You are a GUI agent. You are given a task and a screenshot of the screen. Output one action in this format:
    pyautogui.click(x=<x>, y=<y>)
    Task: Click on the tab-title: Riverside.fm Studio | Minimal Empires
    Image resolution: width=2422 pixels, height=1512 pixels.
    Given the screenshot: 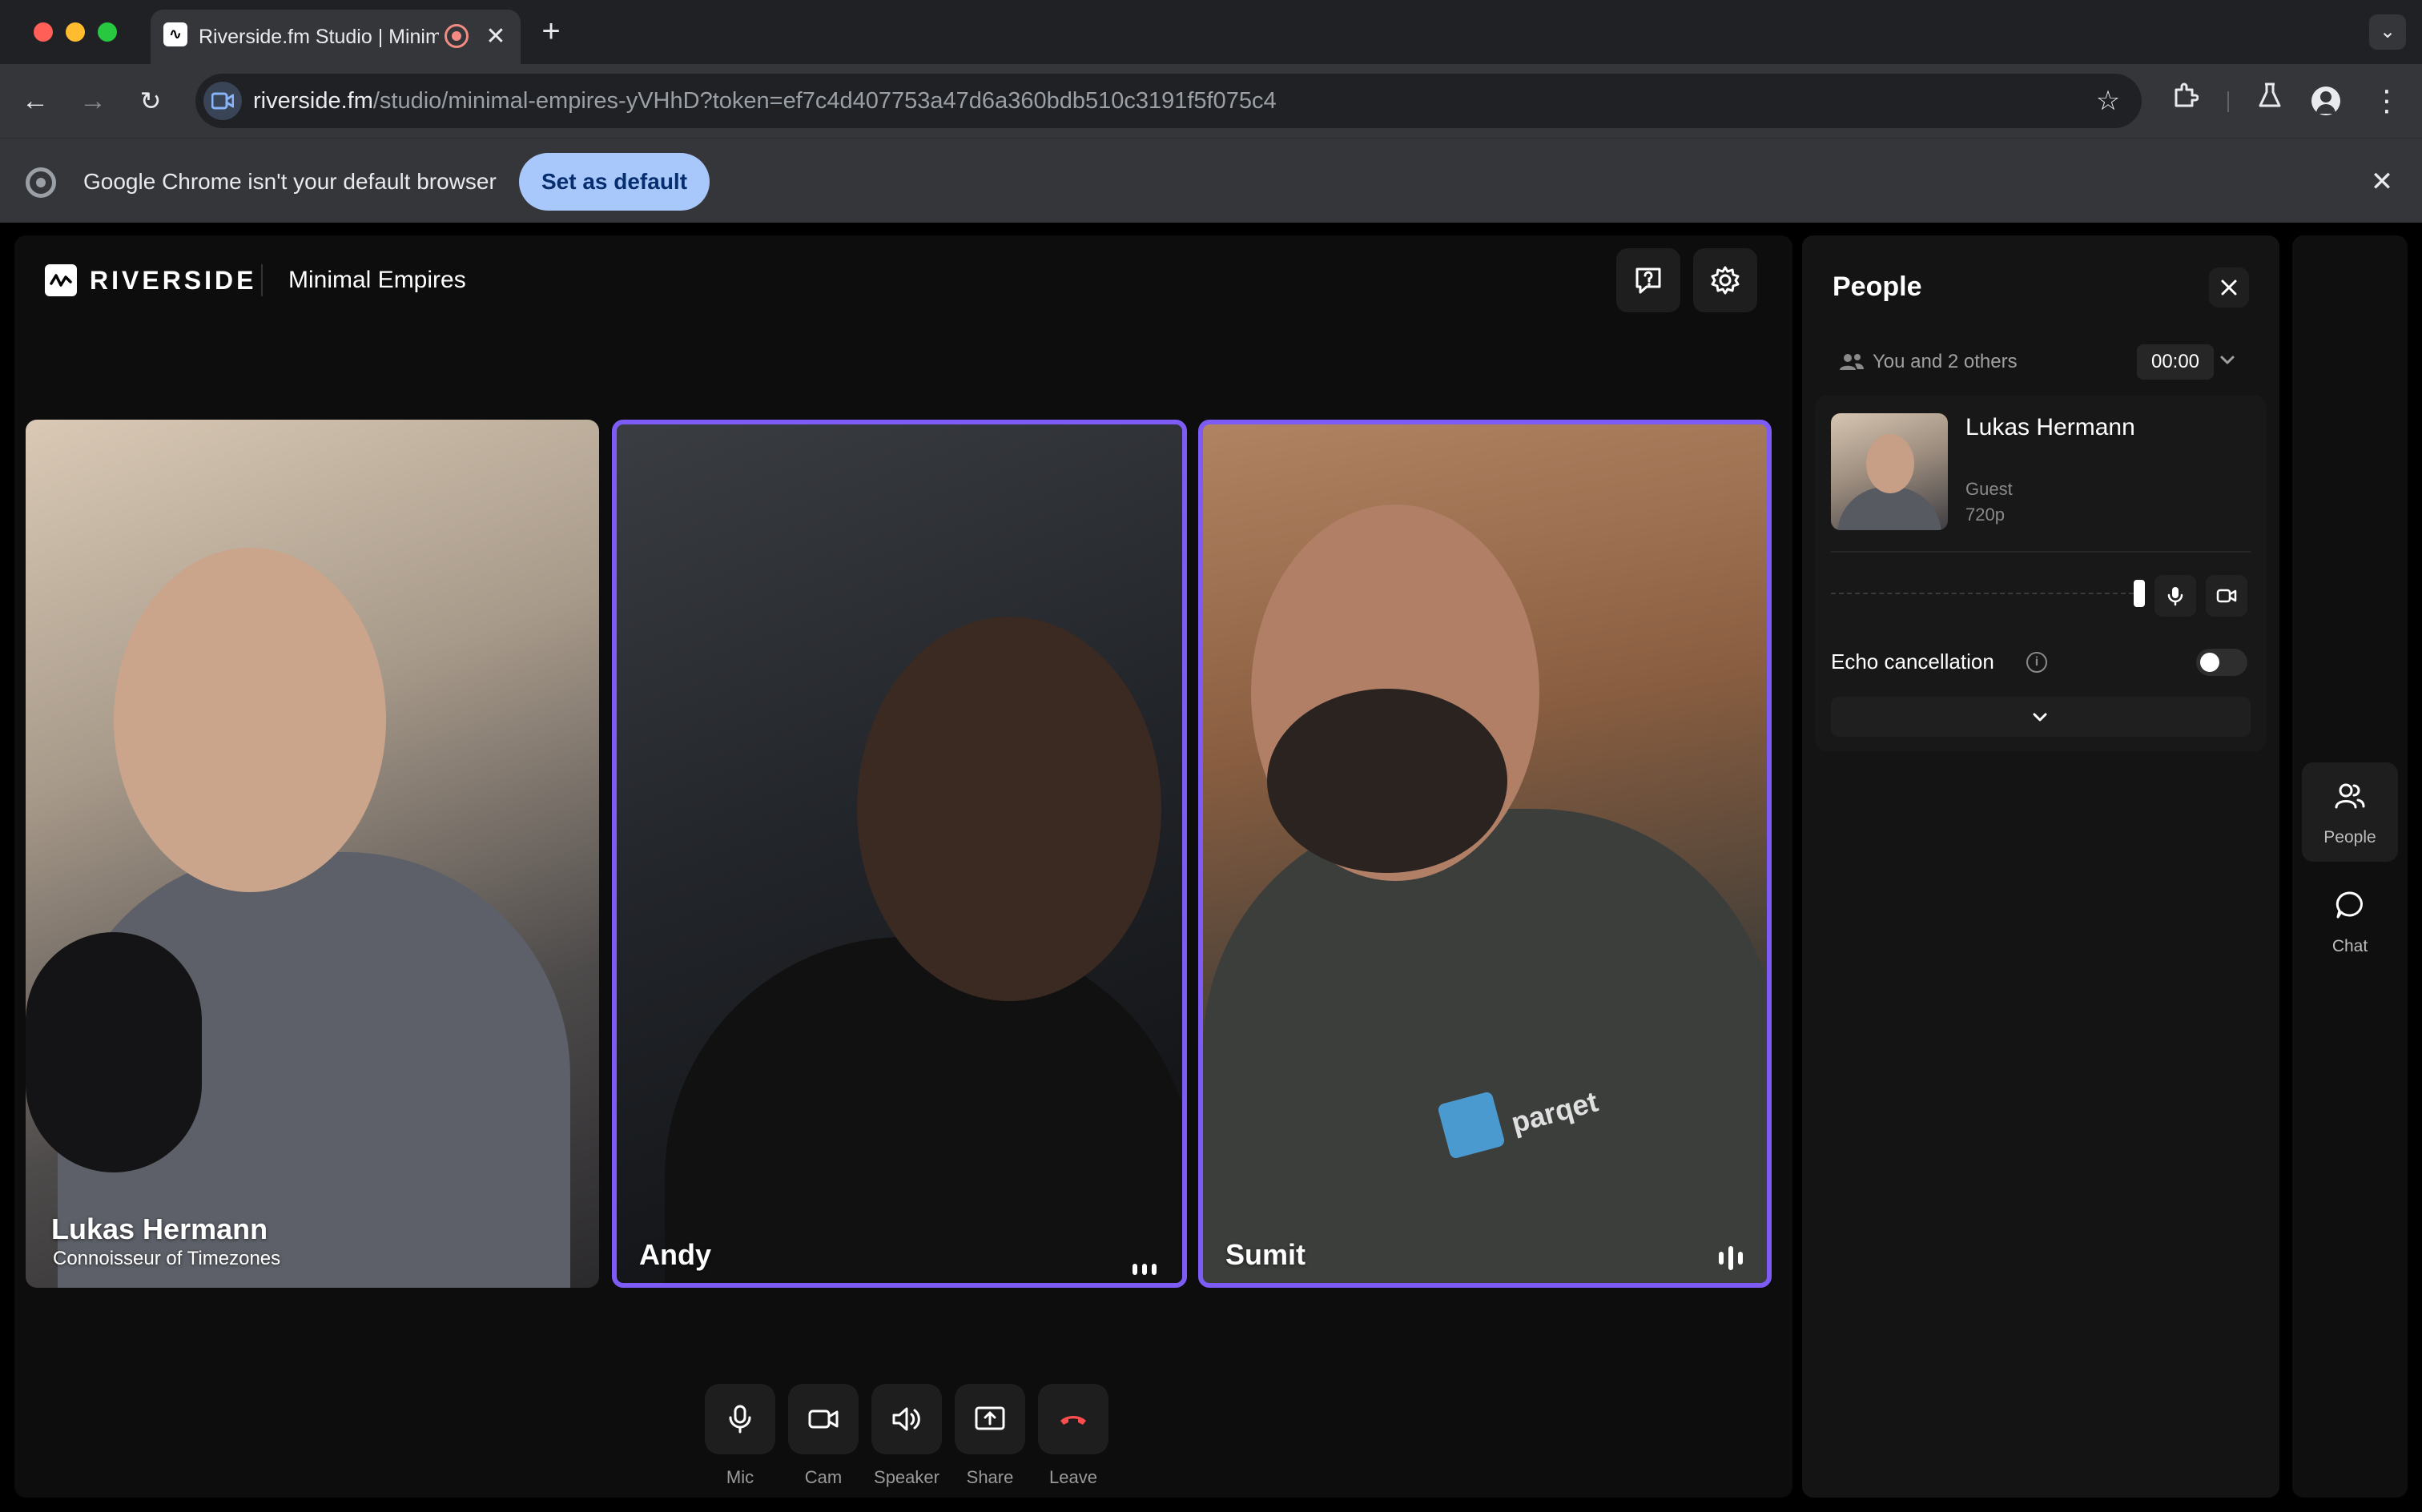 What is the action you would take?
    pyautogui.click(x=319, y=37)
    